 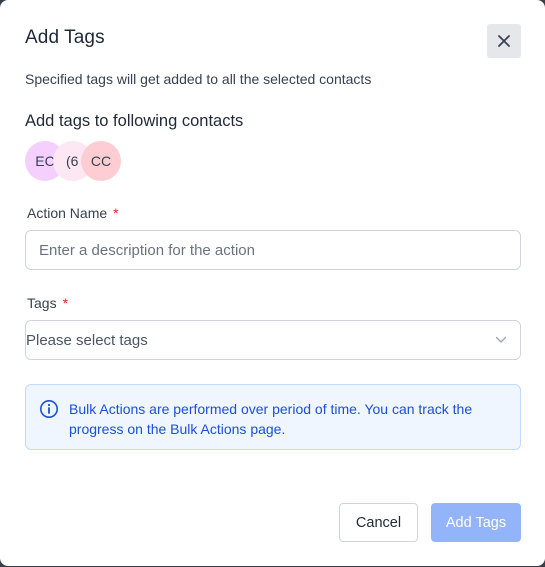 What do you see at coordinates (42, 303) in the screenshot?
I see `tags-label-text: Tags` at bounding box center [42, 303].